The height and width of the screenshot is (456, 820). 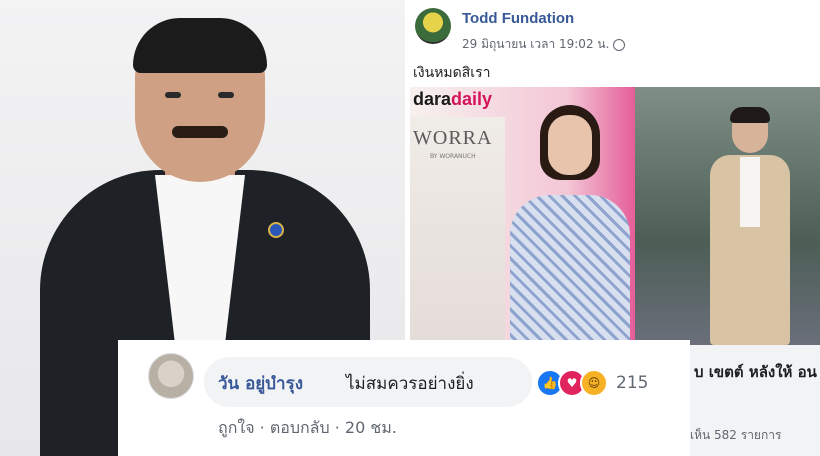 What do you see at coordinates (173, 95) in the screenshot?
I see `left-eye` at bounding box center [173, 95].